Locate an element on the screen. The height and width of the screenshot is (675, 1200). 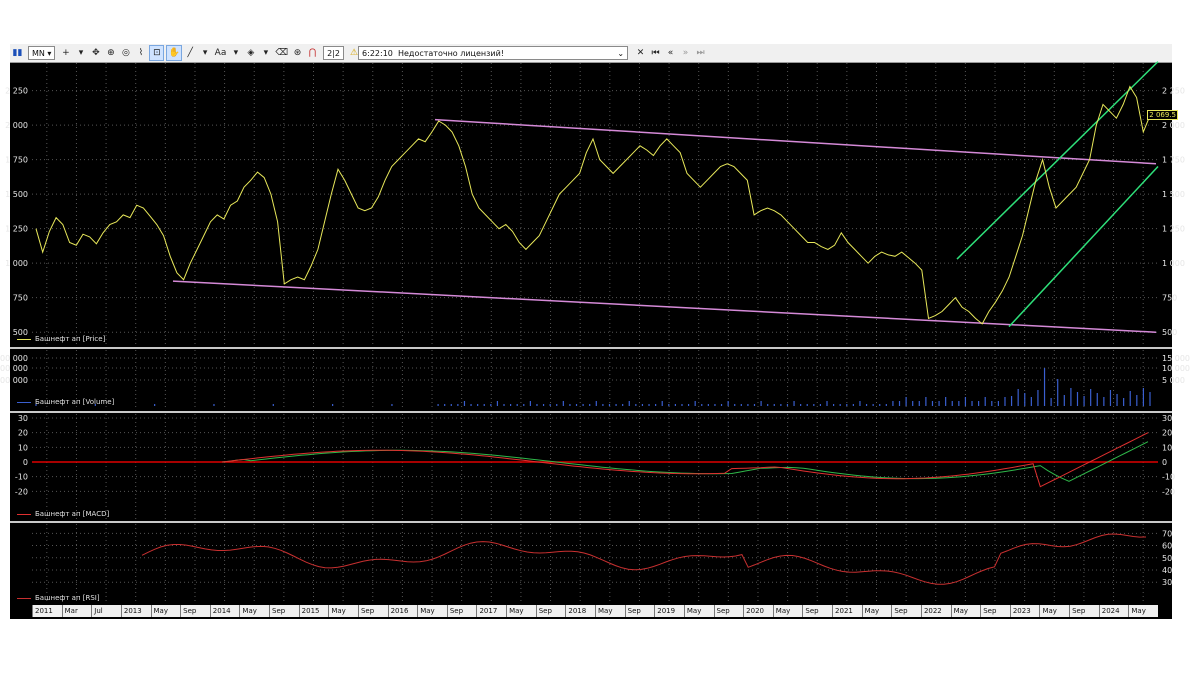
y-tick-label-right: 70 is located at coordinates (1167, 533).